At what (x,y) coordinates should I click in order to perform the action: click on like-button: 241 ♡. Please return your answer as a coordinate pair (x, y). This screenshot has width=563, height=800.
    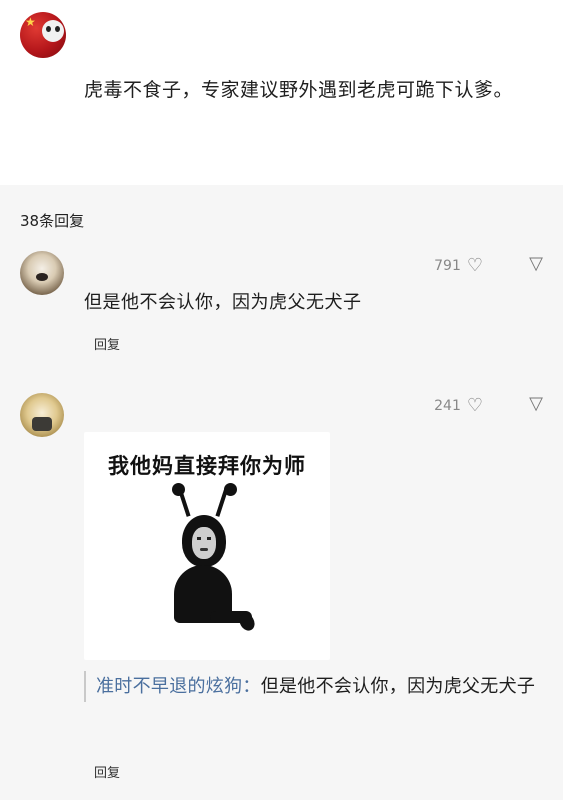
    Looking at the image, I should click on (458, 405).